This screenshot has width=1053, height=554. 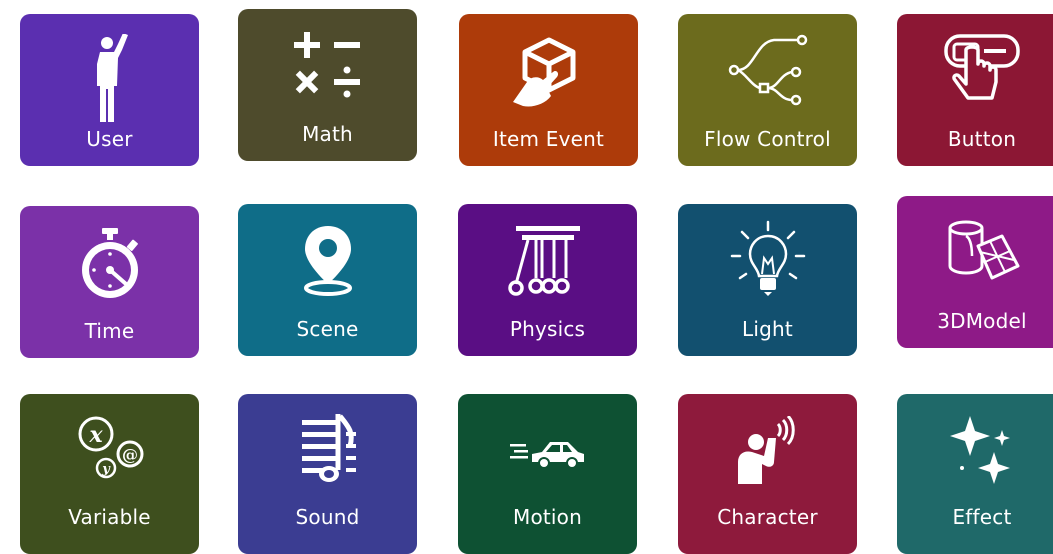 I want to click on tile-label: Scene, so click(x=327, y=329).